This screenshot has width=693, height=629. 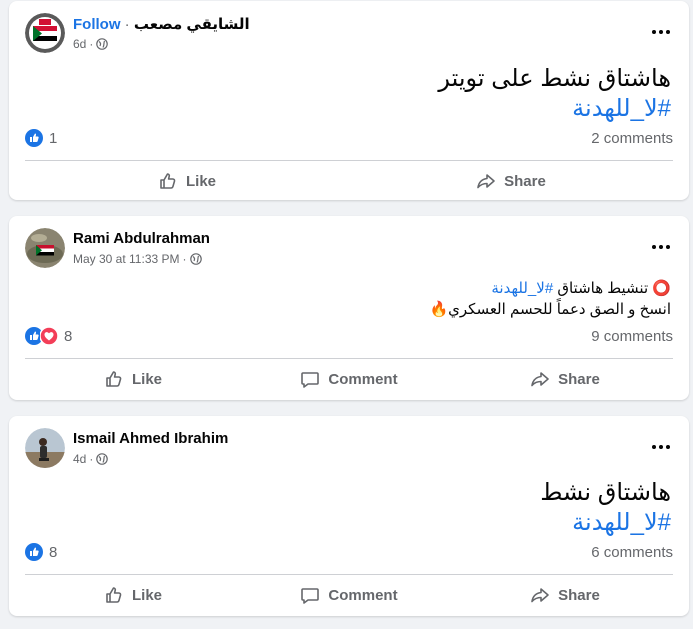 I want to click on reactions-row: 1 2 comments, so click(x=349, y=140).